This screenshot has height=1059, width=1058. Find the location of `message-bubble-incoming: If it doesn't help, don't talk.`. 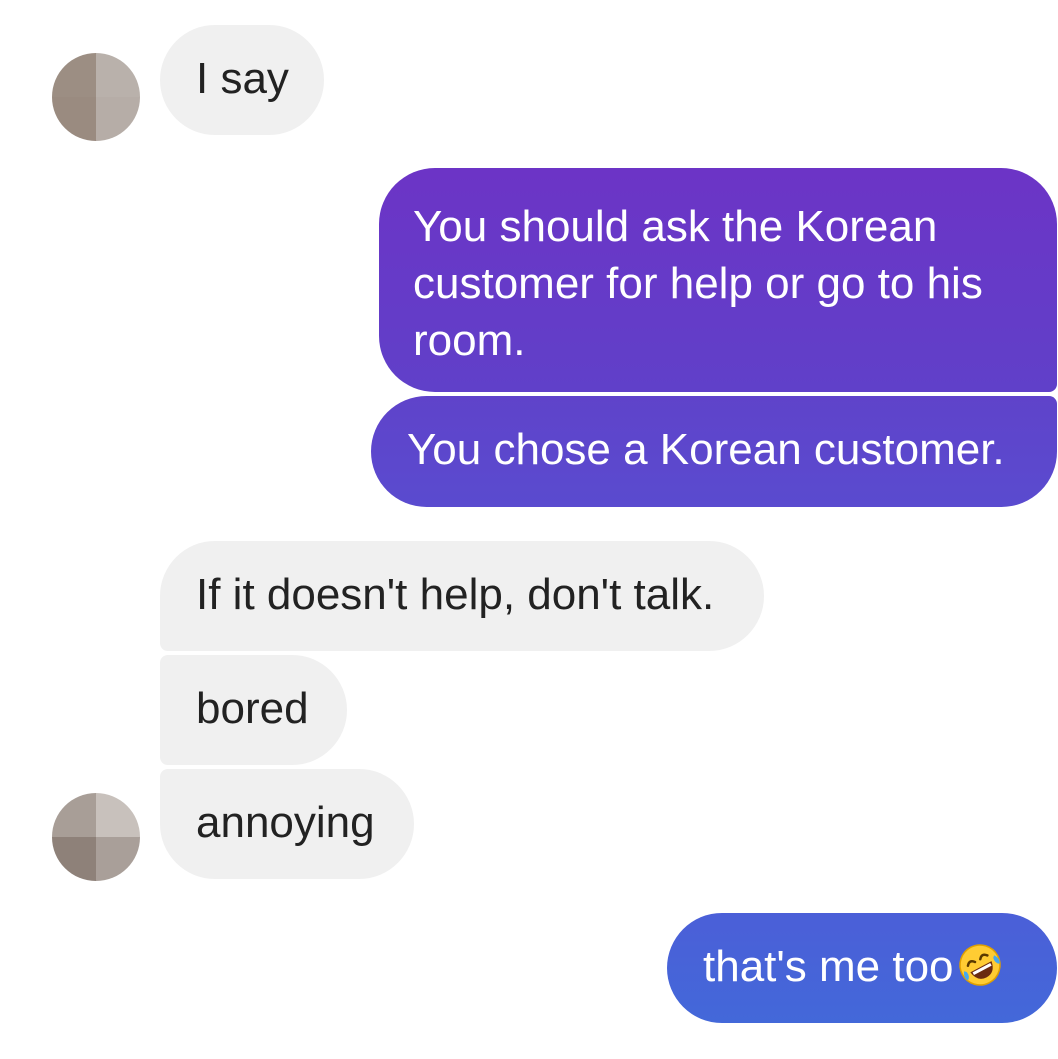

message-bubble-incoming: If it doesn't help, don't talk. is located at coordinates (462, 596).